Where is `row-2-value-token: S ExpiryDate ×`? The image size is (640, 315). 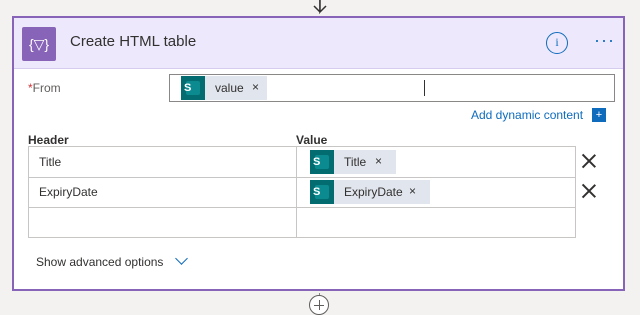 row-2-value-token: S ExpiryDate × is located at coordinates (370, 192).